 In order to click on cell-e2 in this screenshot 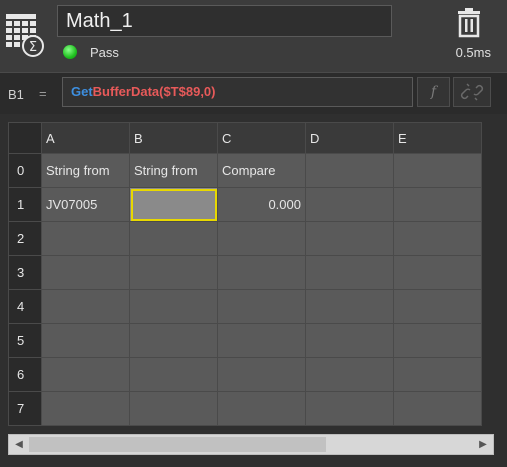, I will do `click(437, 238)`.